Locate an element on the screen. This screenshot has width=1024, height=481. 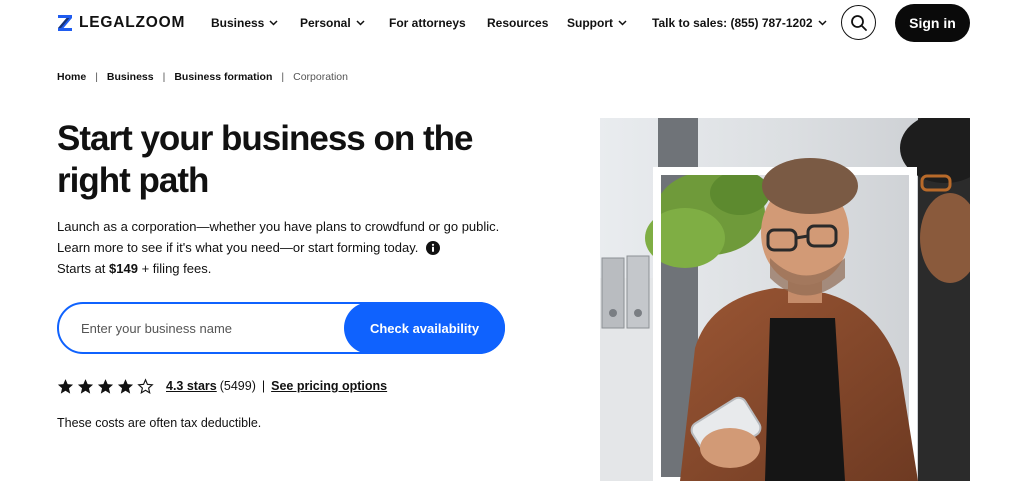
business-name-search-form: Check availability is located at coordinates (281, 328).